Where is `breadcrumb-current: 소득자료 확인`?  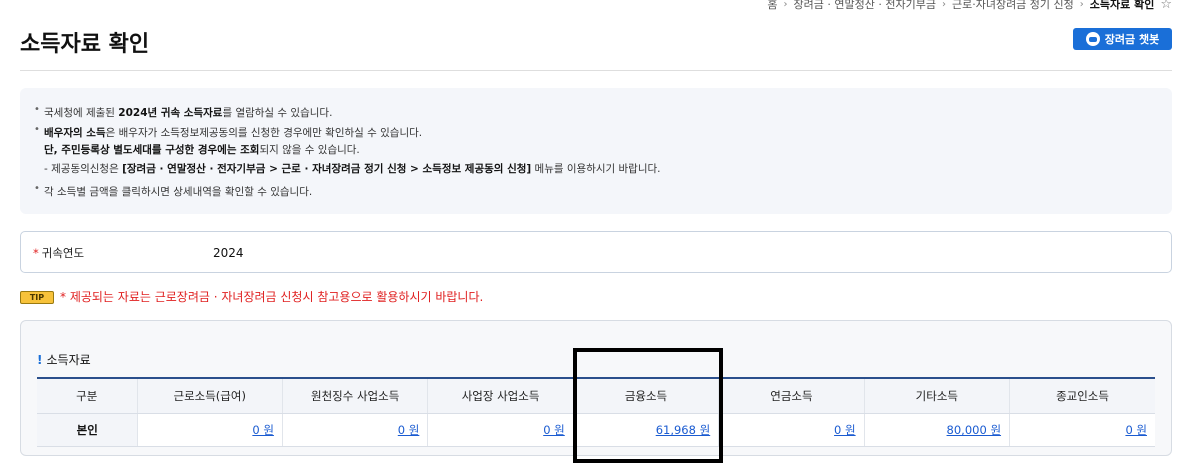
breadcrumb-current: 소득자료 확인 is located at coordinates (1122, 5).